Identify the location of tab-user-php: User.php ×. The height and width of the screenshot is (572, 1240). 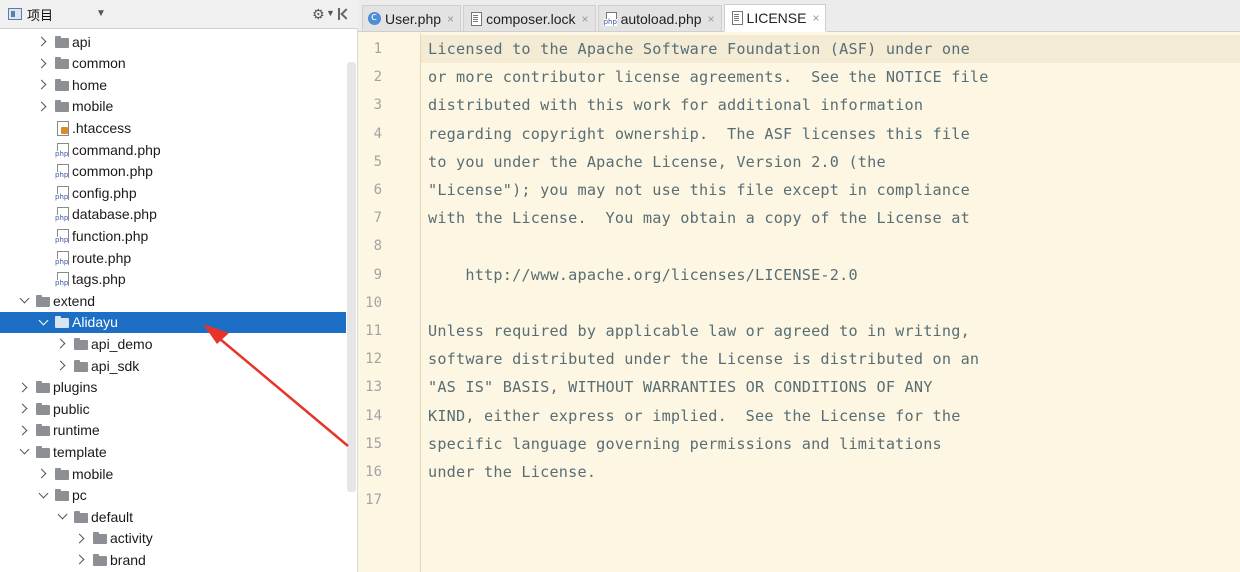
(412, 18).